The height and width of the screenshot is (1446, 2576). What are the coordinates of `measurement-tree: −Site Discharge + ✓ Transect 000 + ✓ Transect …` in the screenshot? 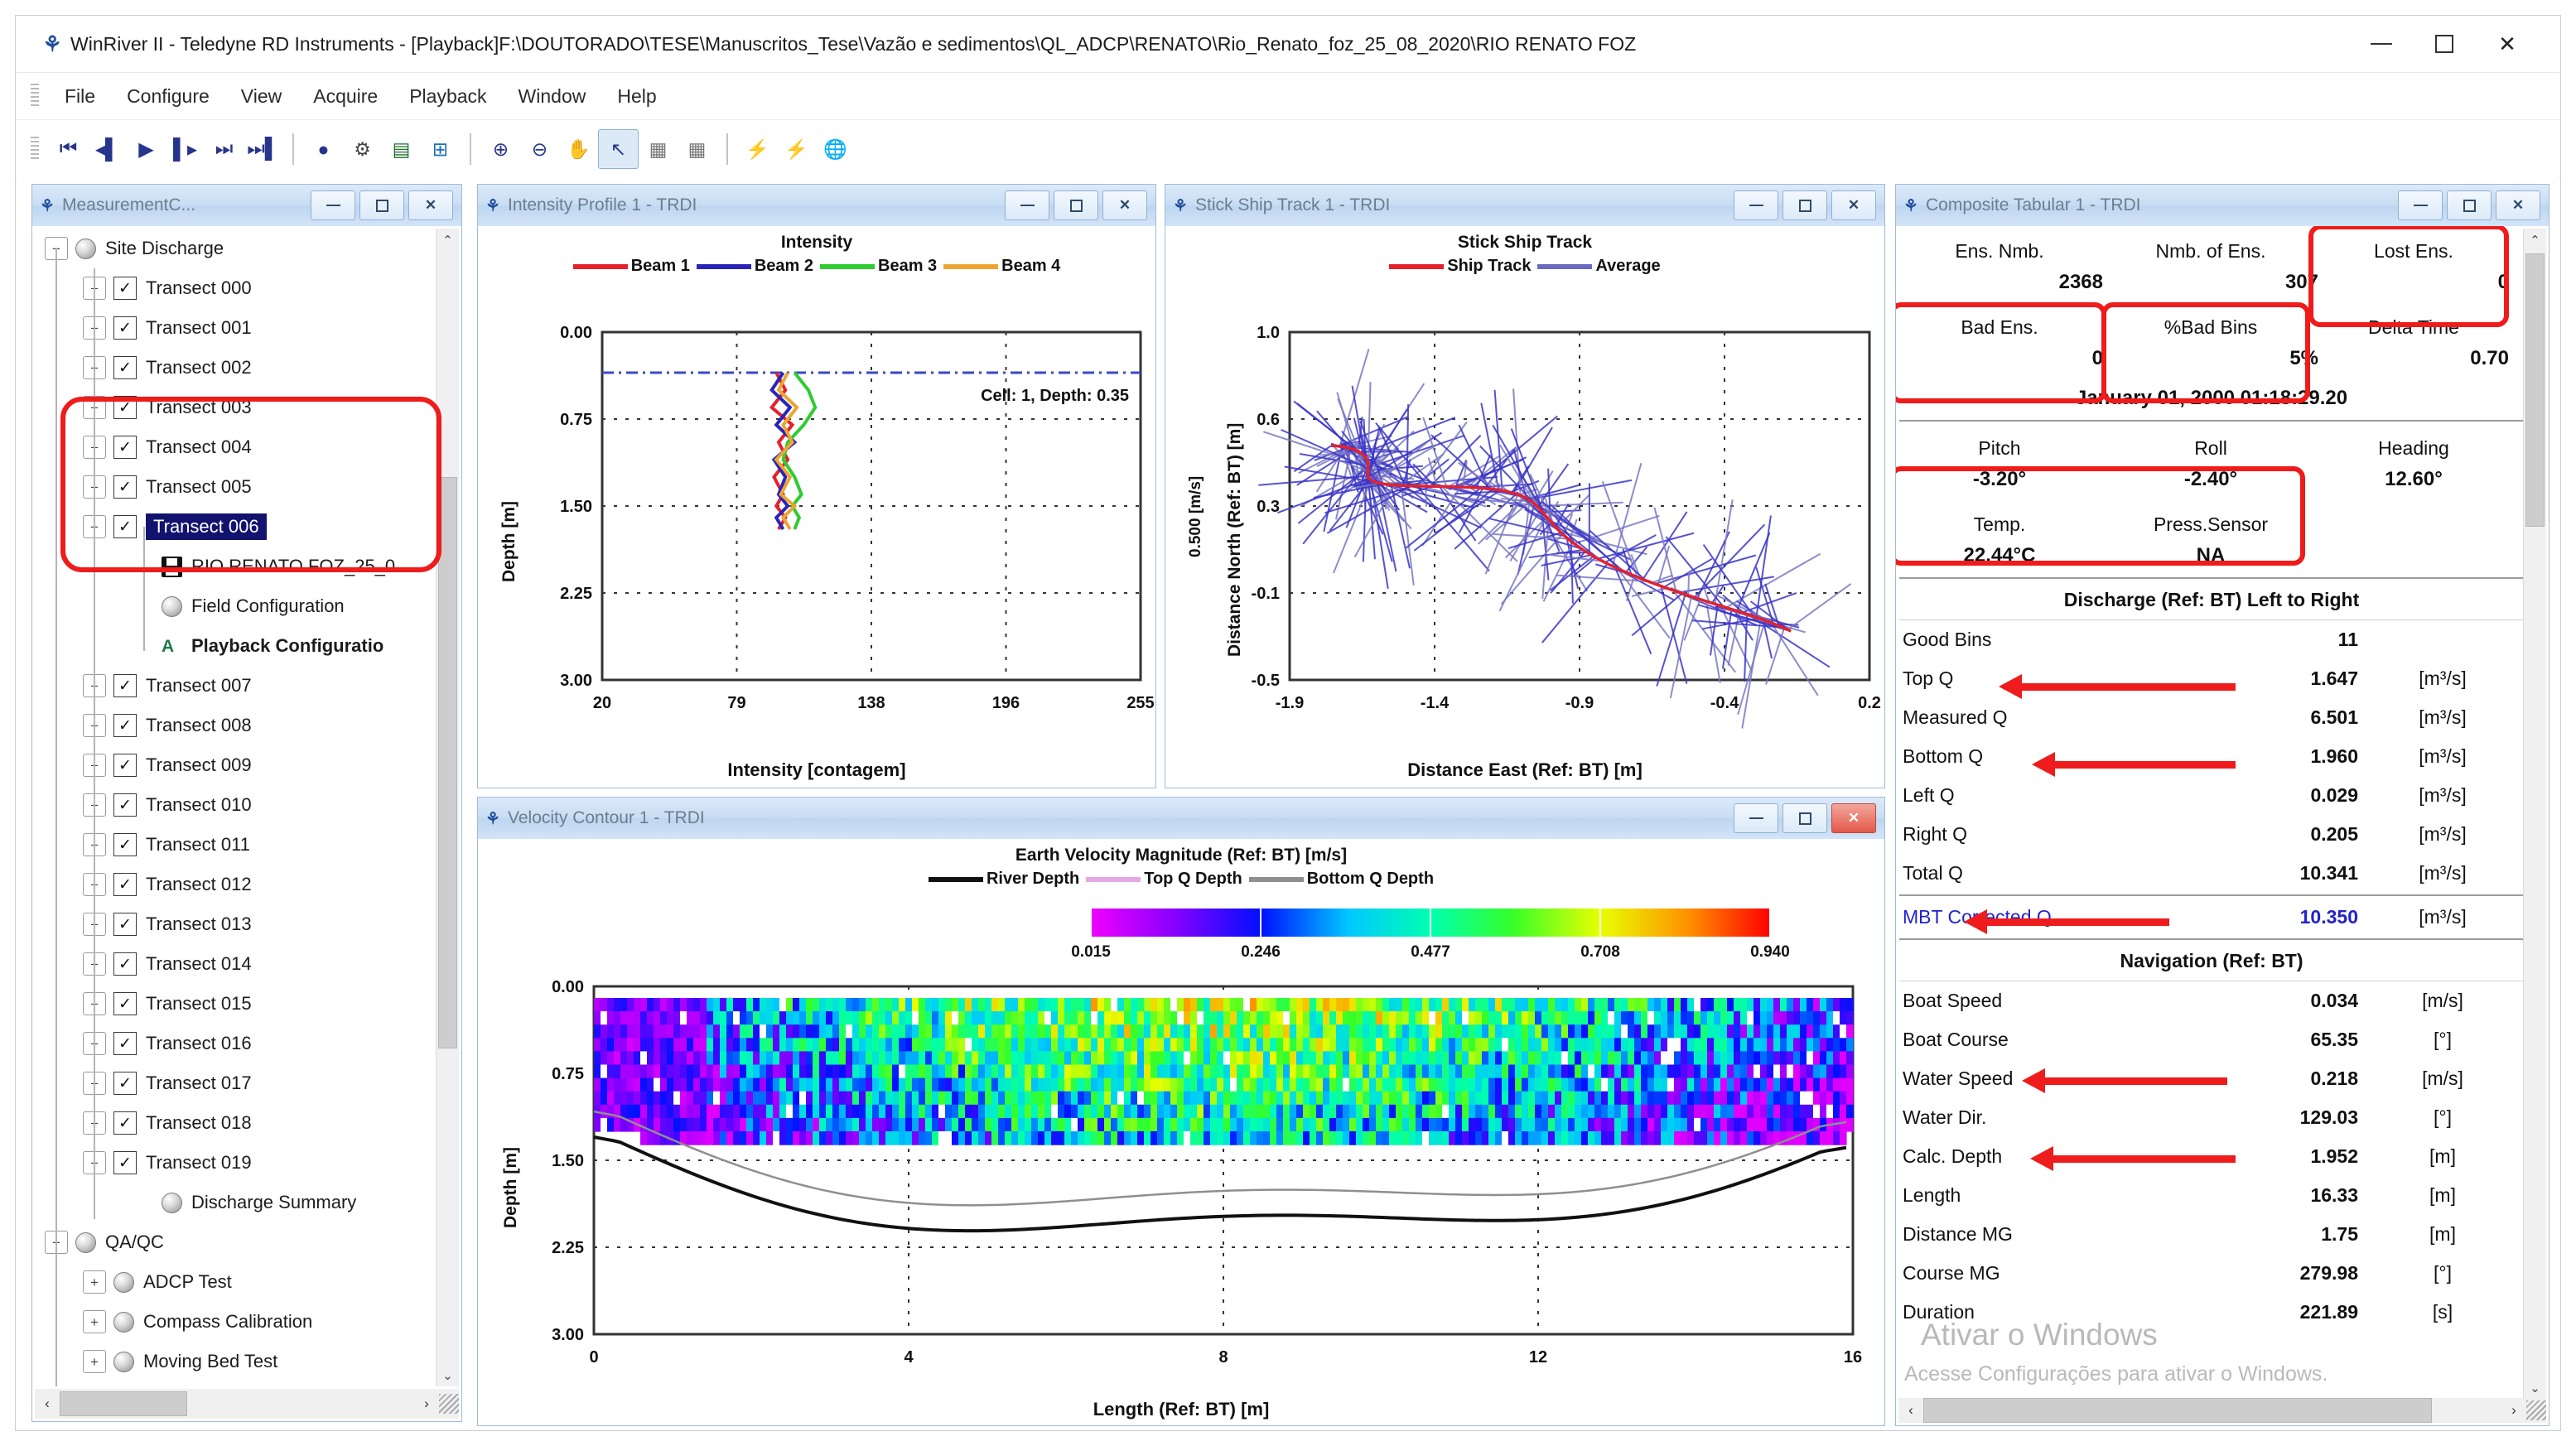 It's located at (236, 807).